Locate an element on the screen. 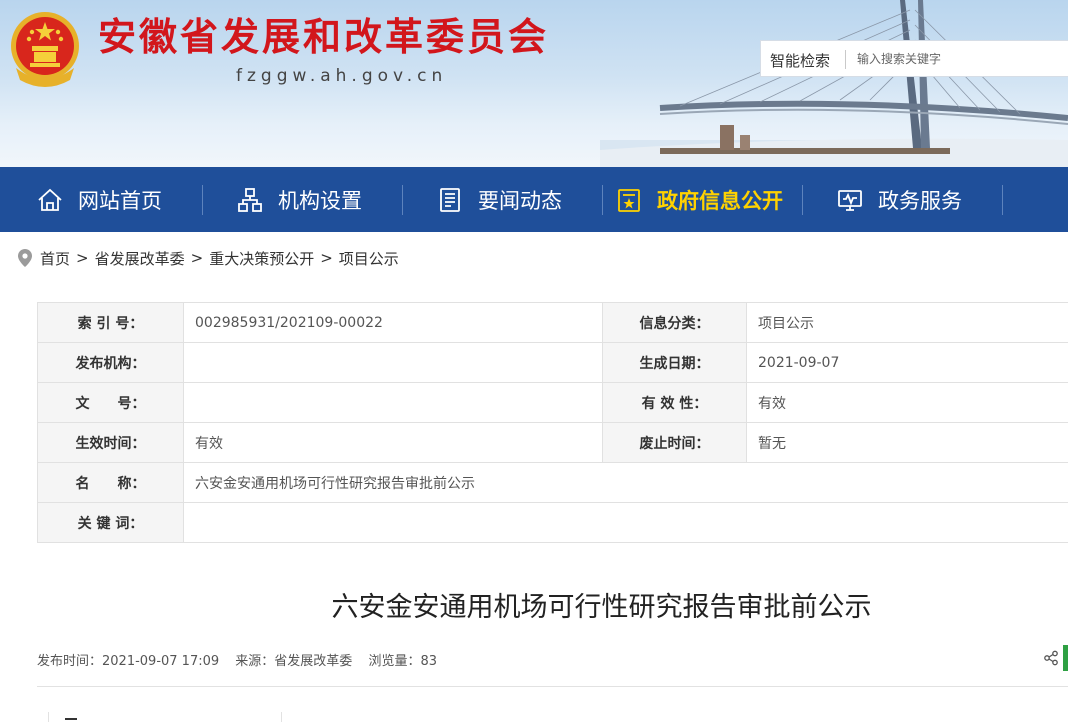 Image resolution: width=1068 pixels, height=722 pixels. national-emblem-icon is located at coordinates (45, 49).